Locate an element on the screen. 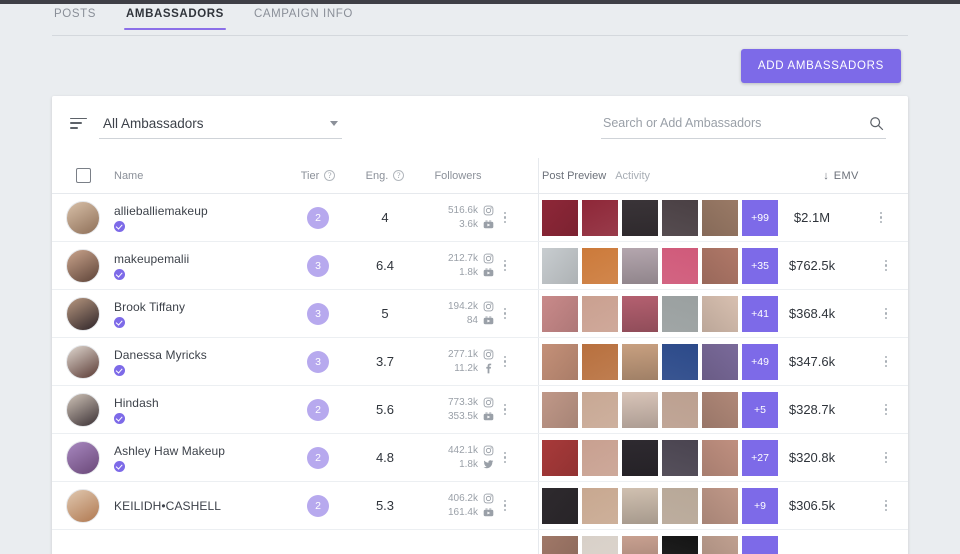  more-posts-badge: +9 is located at coordinates (760, 505).